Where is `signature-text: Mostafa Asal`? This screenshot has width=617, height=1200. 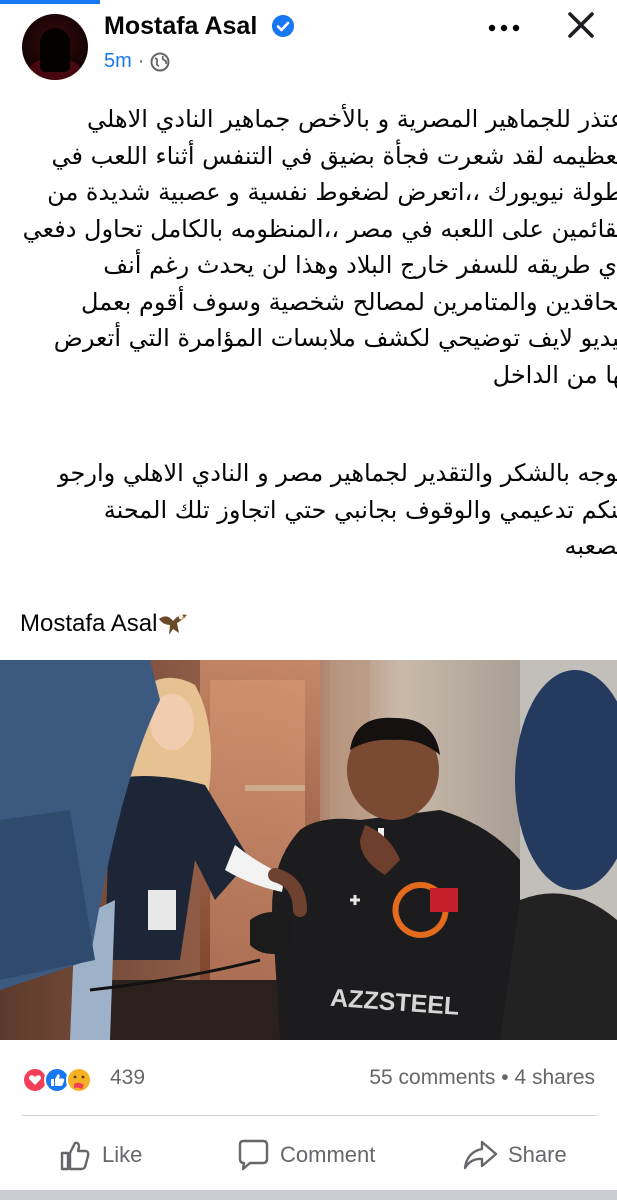
signature-text: Mostafa Asal is located at coordinates (89, 623).